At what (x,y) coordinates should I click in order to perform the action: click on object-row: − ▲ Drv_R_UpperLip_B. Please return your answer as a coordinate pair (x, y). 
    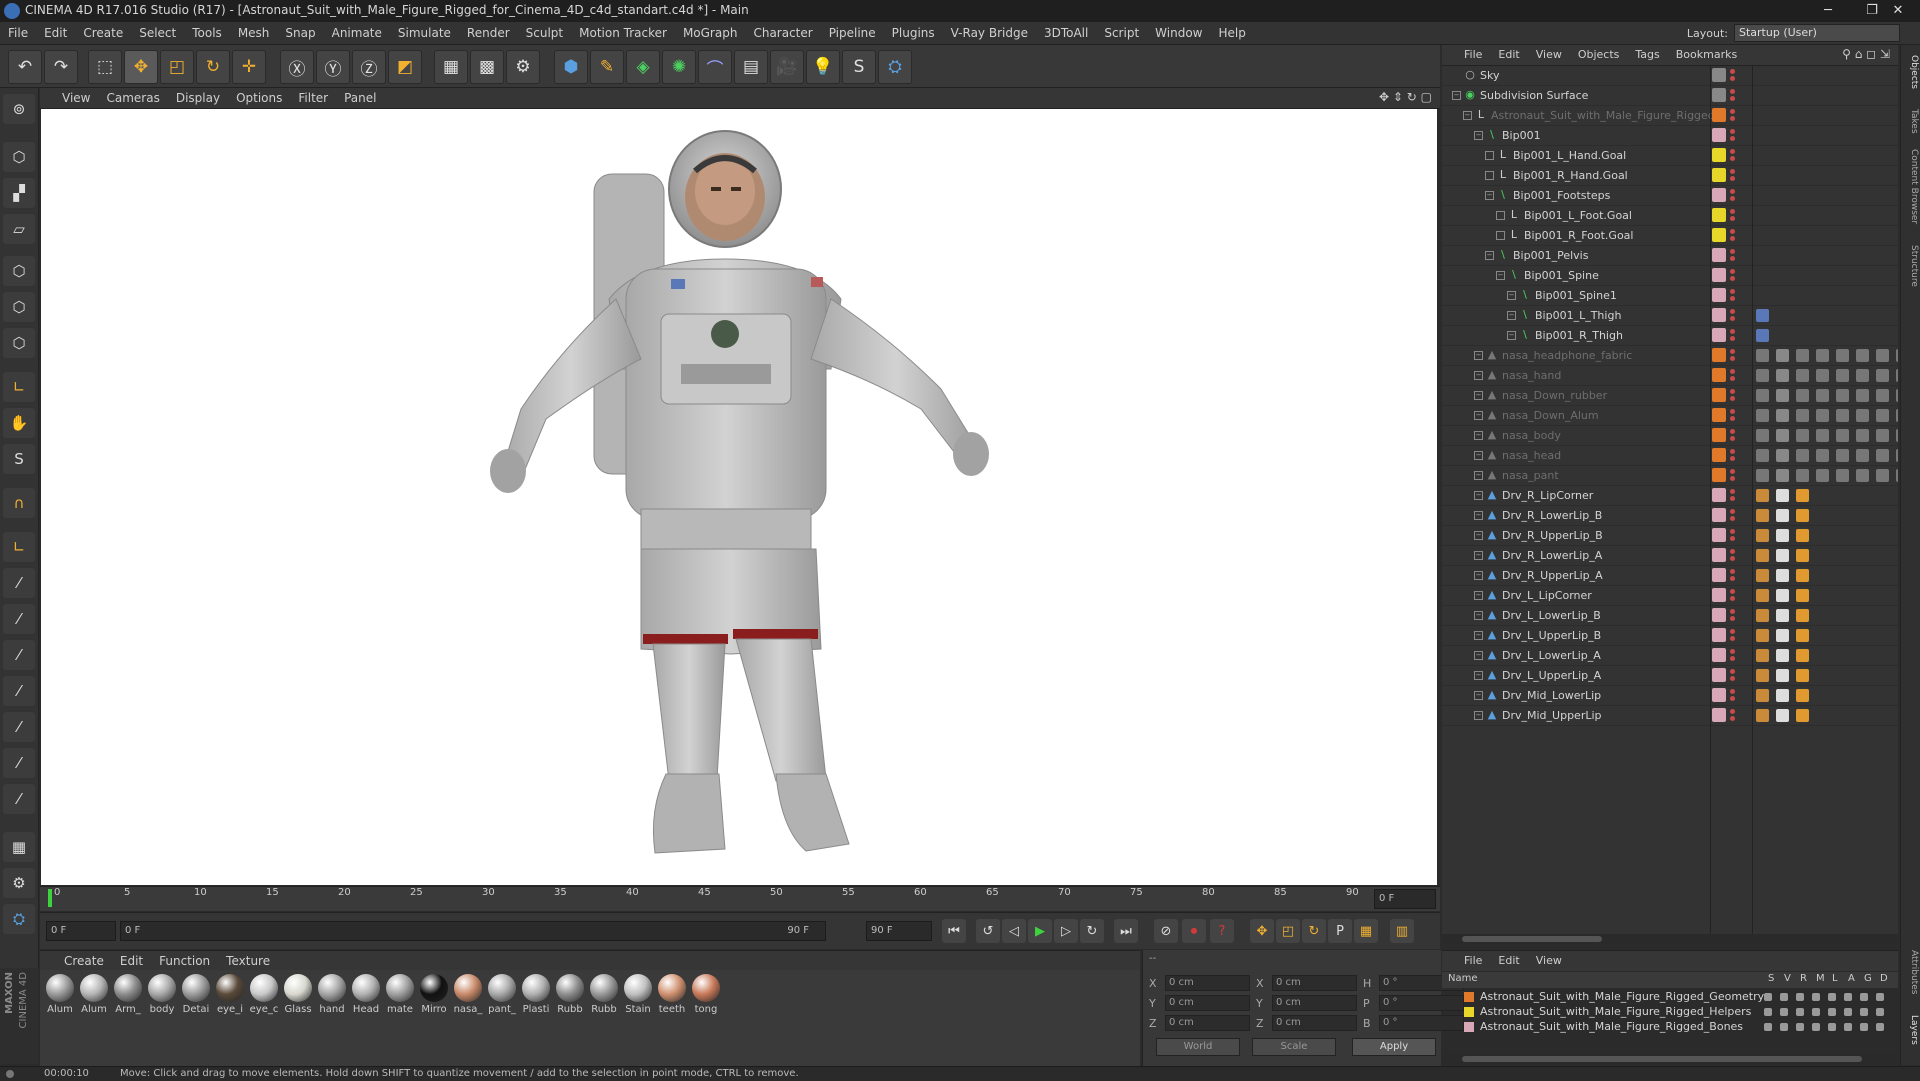
    Looking at the image, I should click on (1670, 536).